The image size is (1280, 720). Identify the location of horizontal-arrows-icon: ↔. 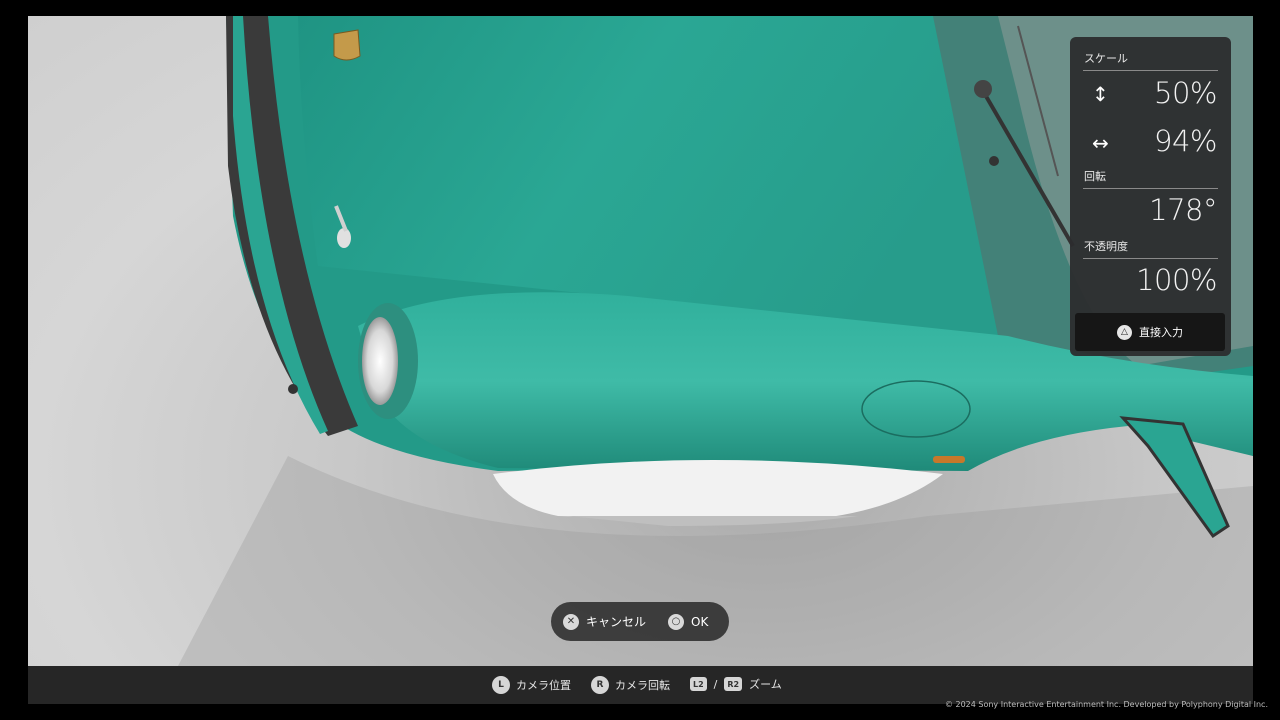
(1100, 143).